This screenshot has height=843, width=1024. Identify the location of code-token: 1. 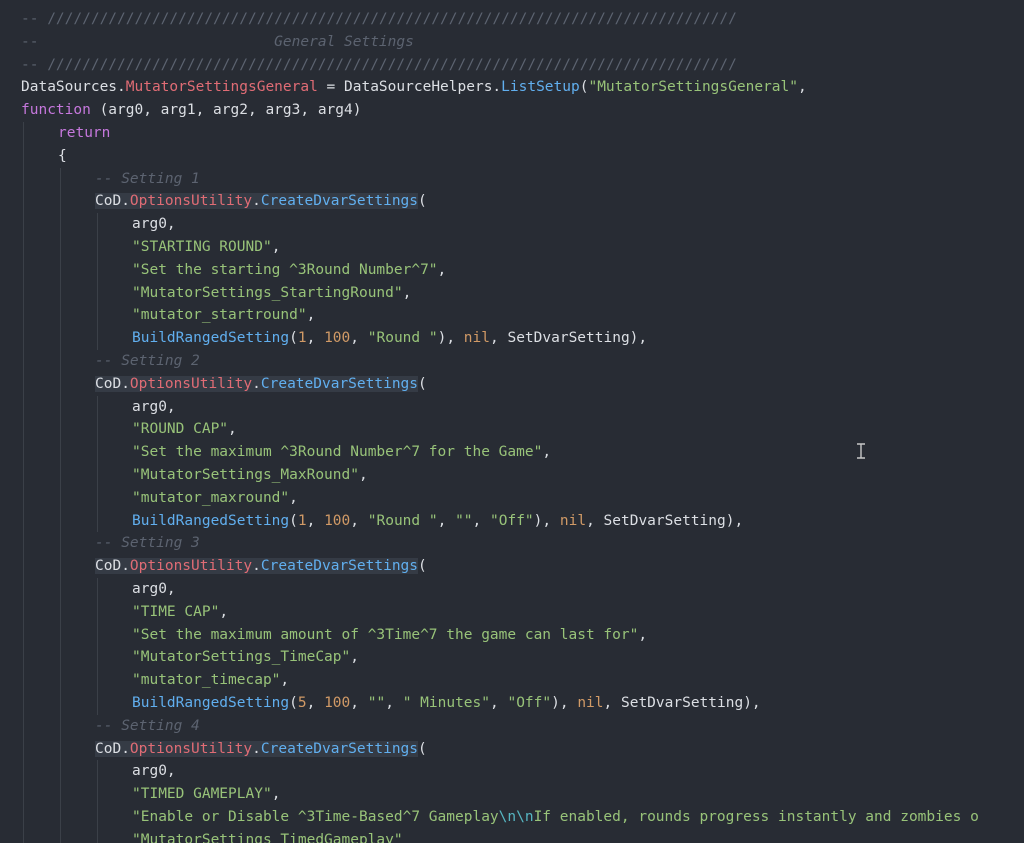
(302, 338).